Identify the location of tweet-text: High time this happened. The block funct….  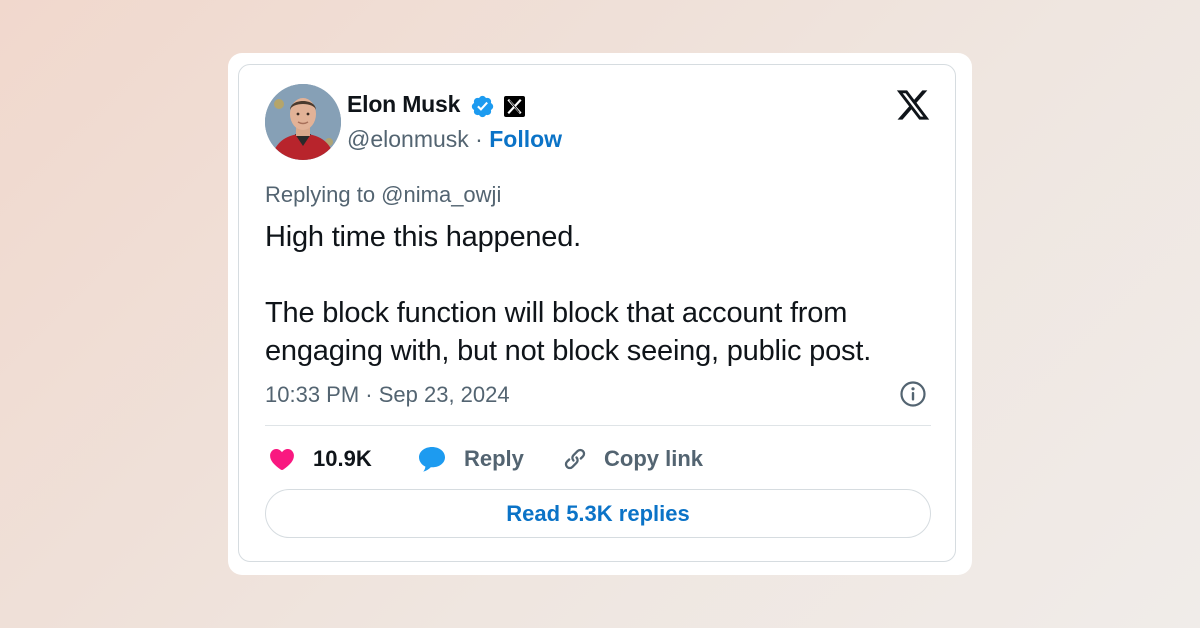
(600, 294).